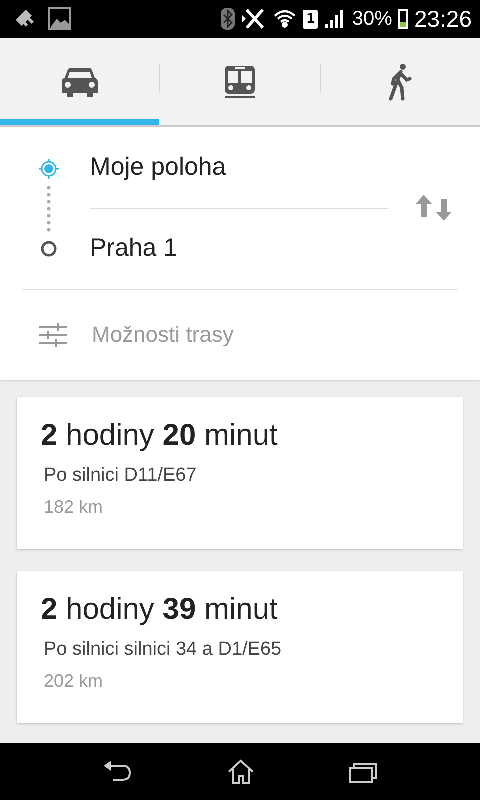 The width and height of the screenshot is (480, 800). Describe the element at coordinates (163, 650) in the screenshot. I see `route-via: Po silnici silnici 34 a D1/E65` at that location.